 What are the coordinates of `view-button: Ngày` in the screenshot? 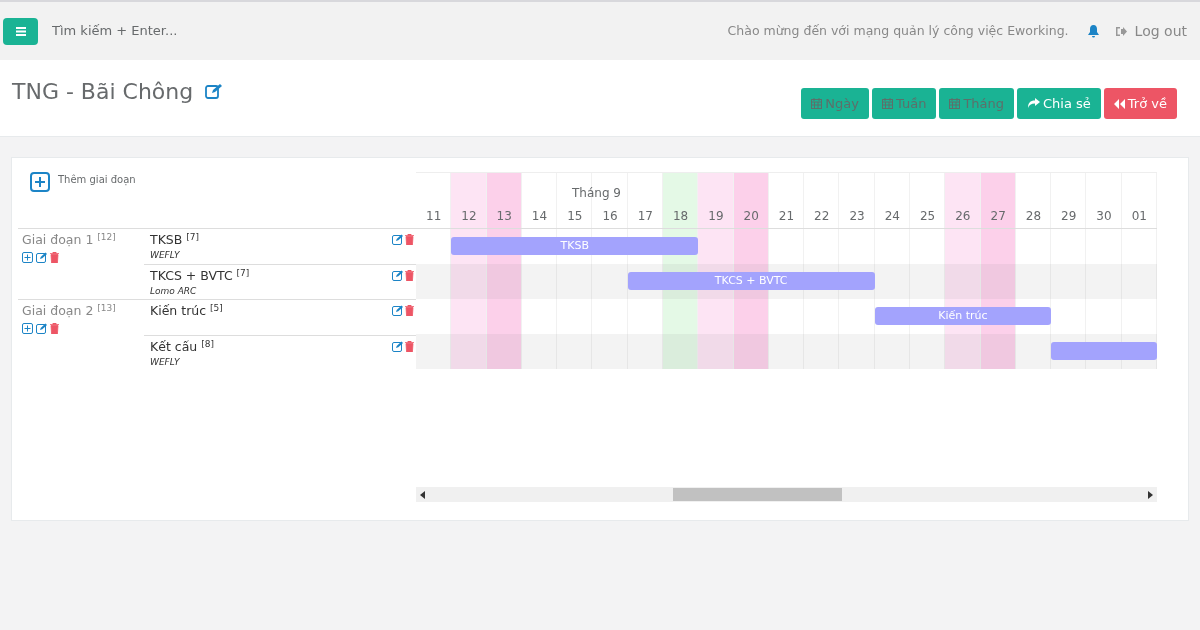 It's located at (835, 103).